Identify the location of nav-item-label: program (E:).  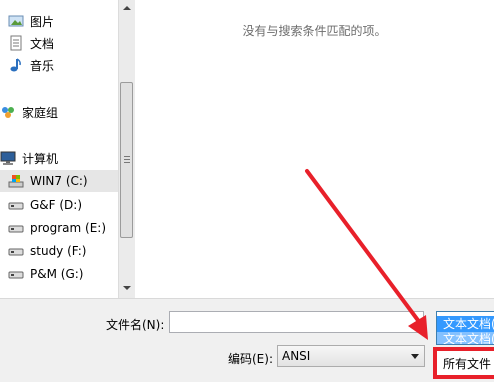
(68, 228).